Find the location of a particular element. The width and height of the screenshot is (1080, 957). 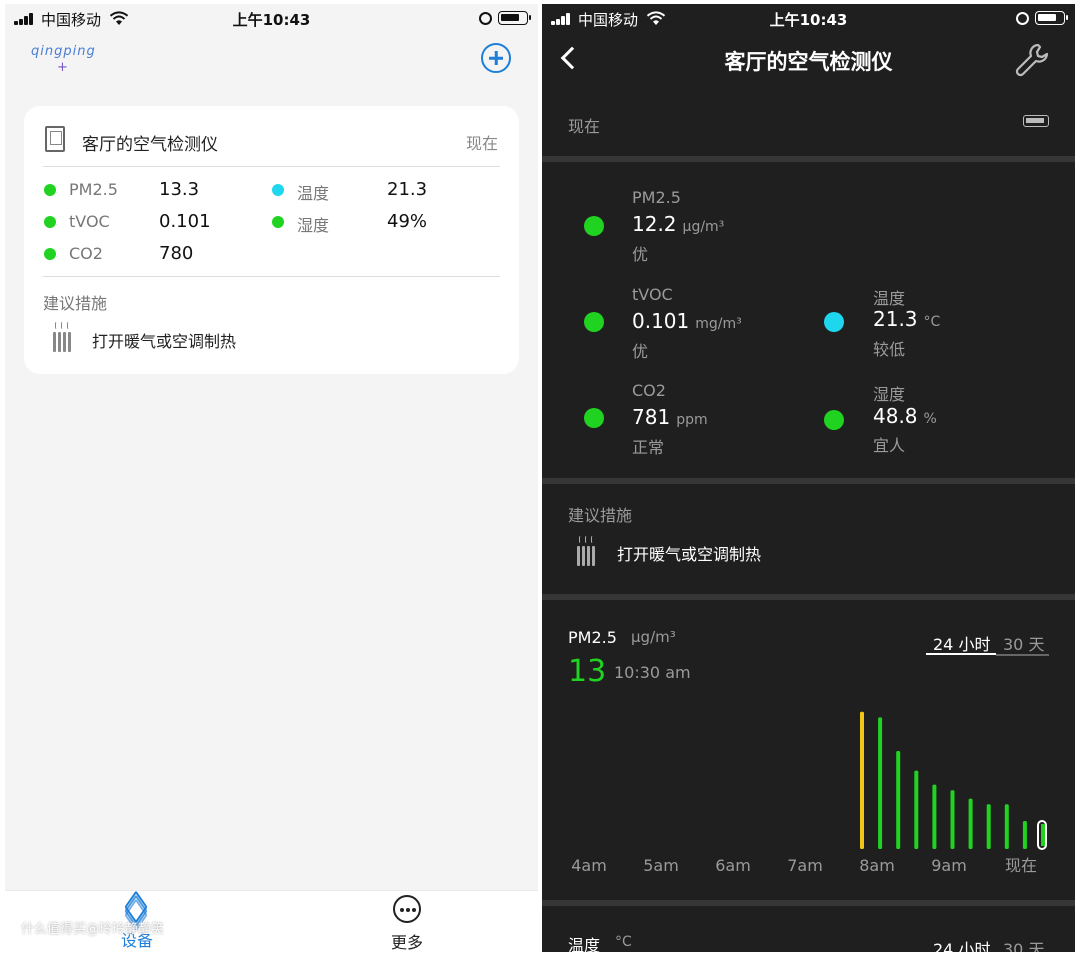

status-bar: 中国移动 上午10:43 is located at coordinates (271, 19).